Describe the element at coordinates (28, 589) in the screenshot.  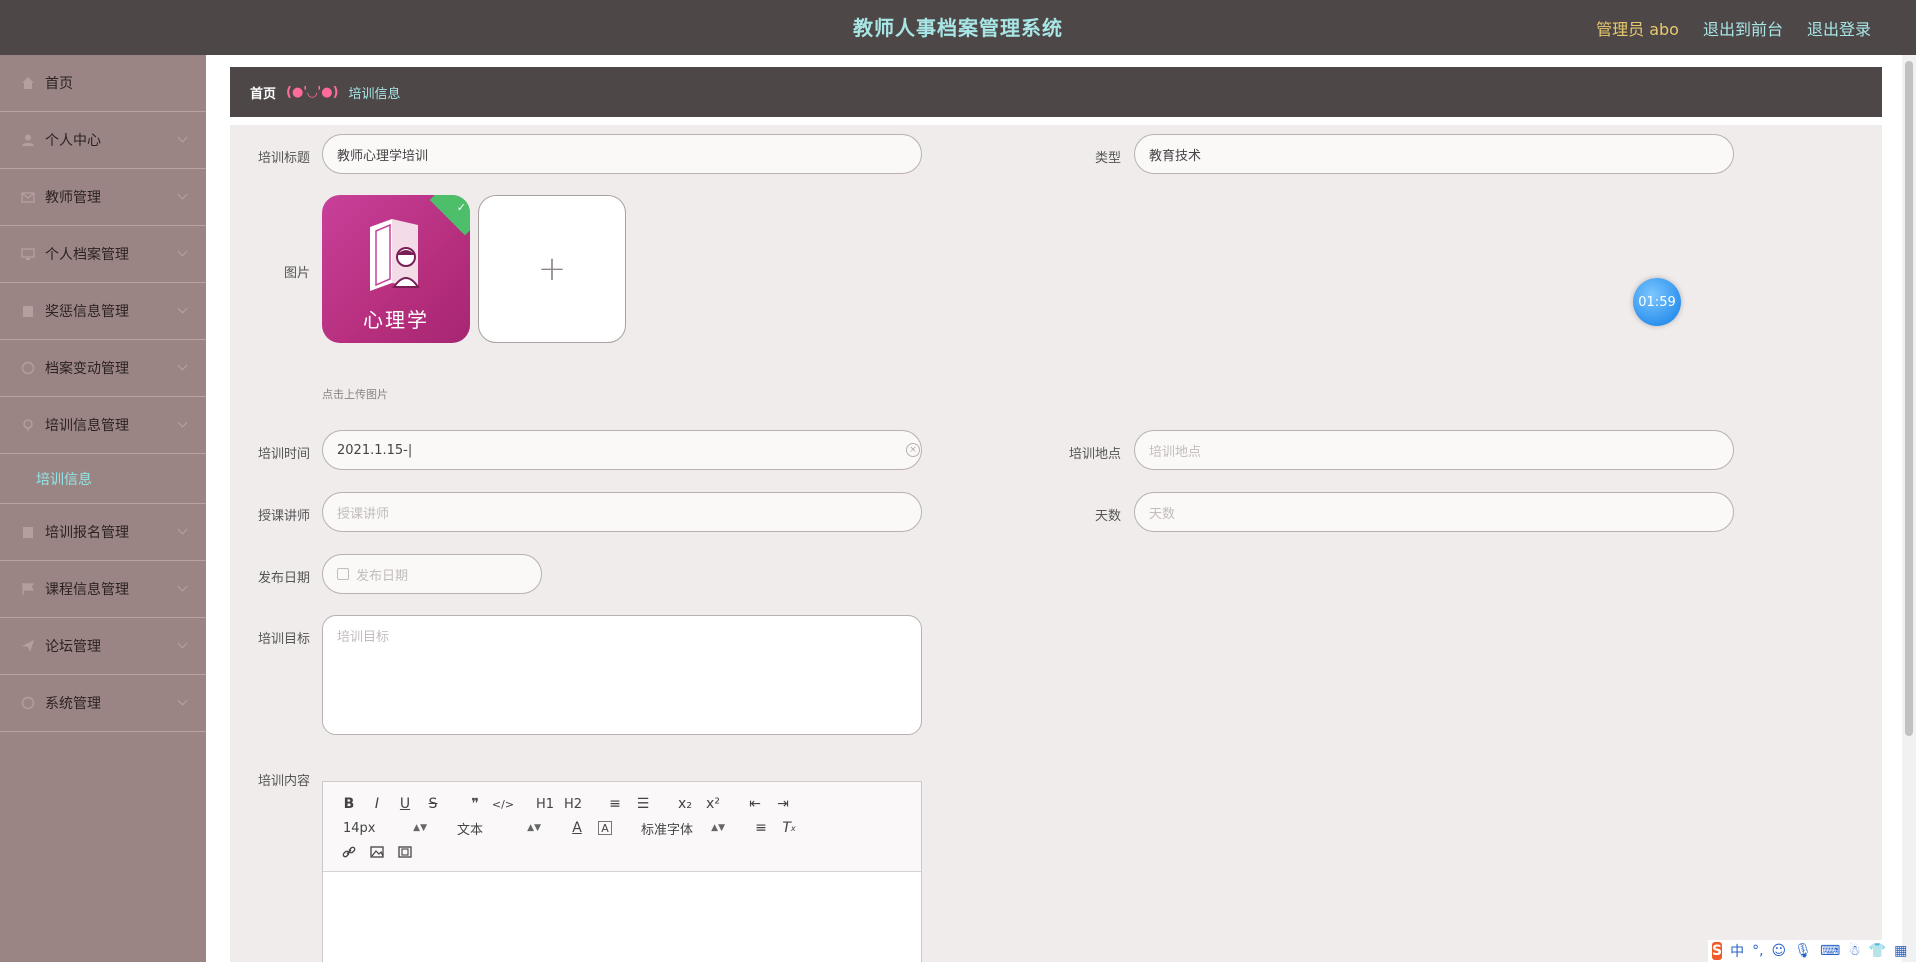
I see `flag-icon` at that location.